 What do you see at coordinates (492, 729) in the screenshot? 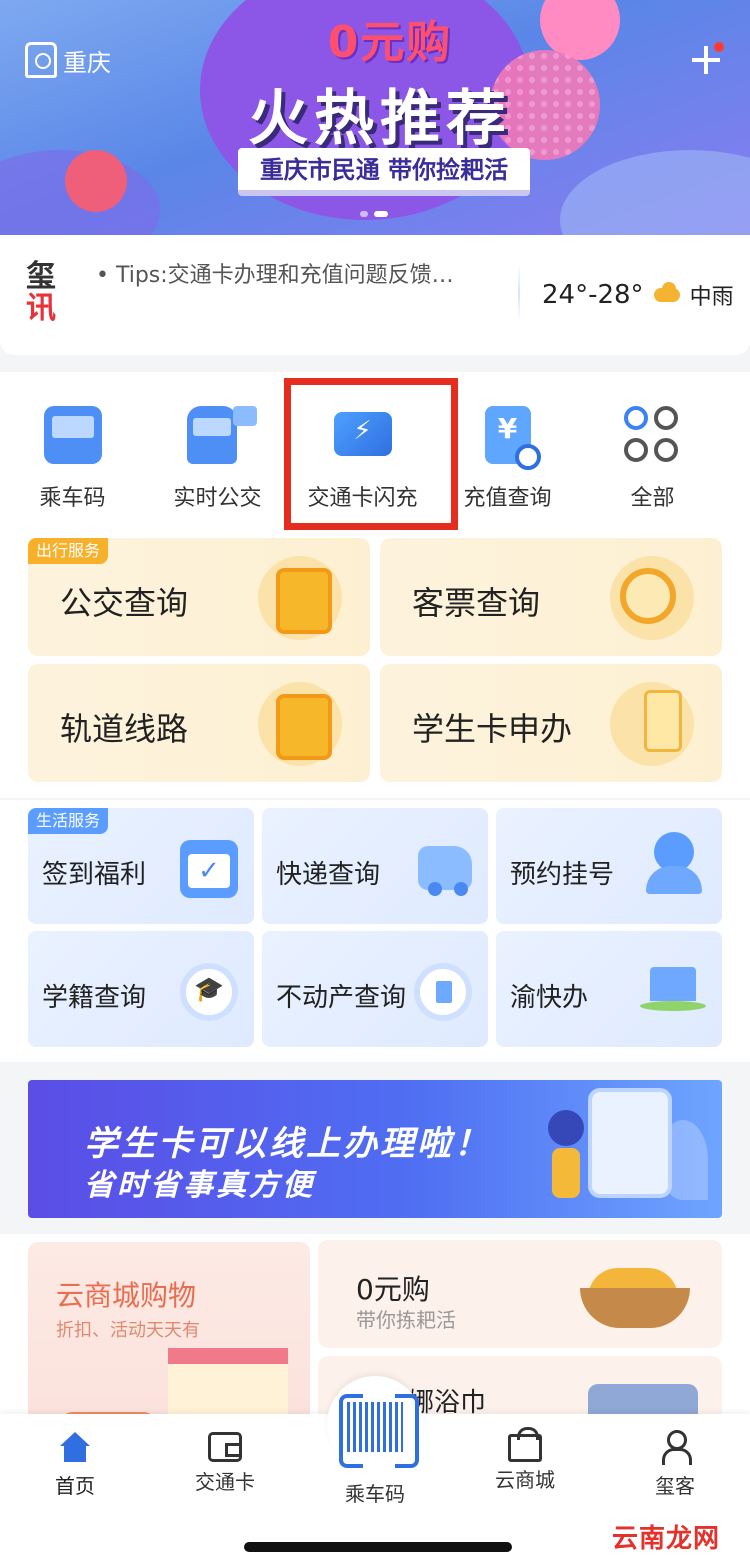
I see `service-label: 学生卡申办` at bounding box center [492, 729].